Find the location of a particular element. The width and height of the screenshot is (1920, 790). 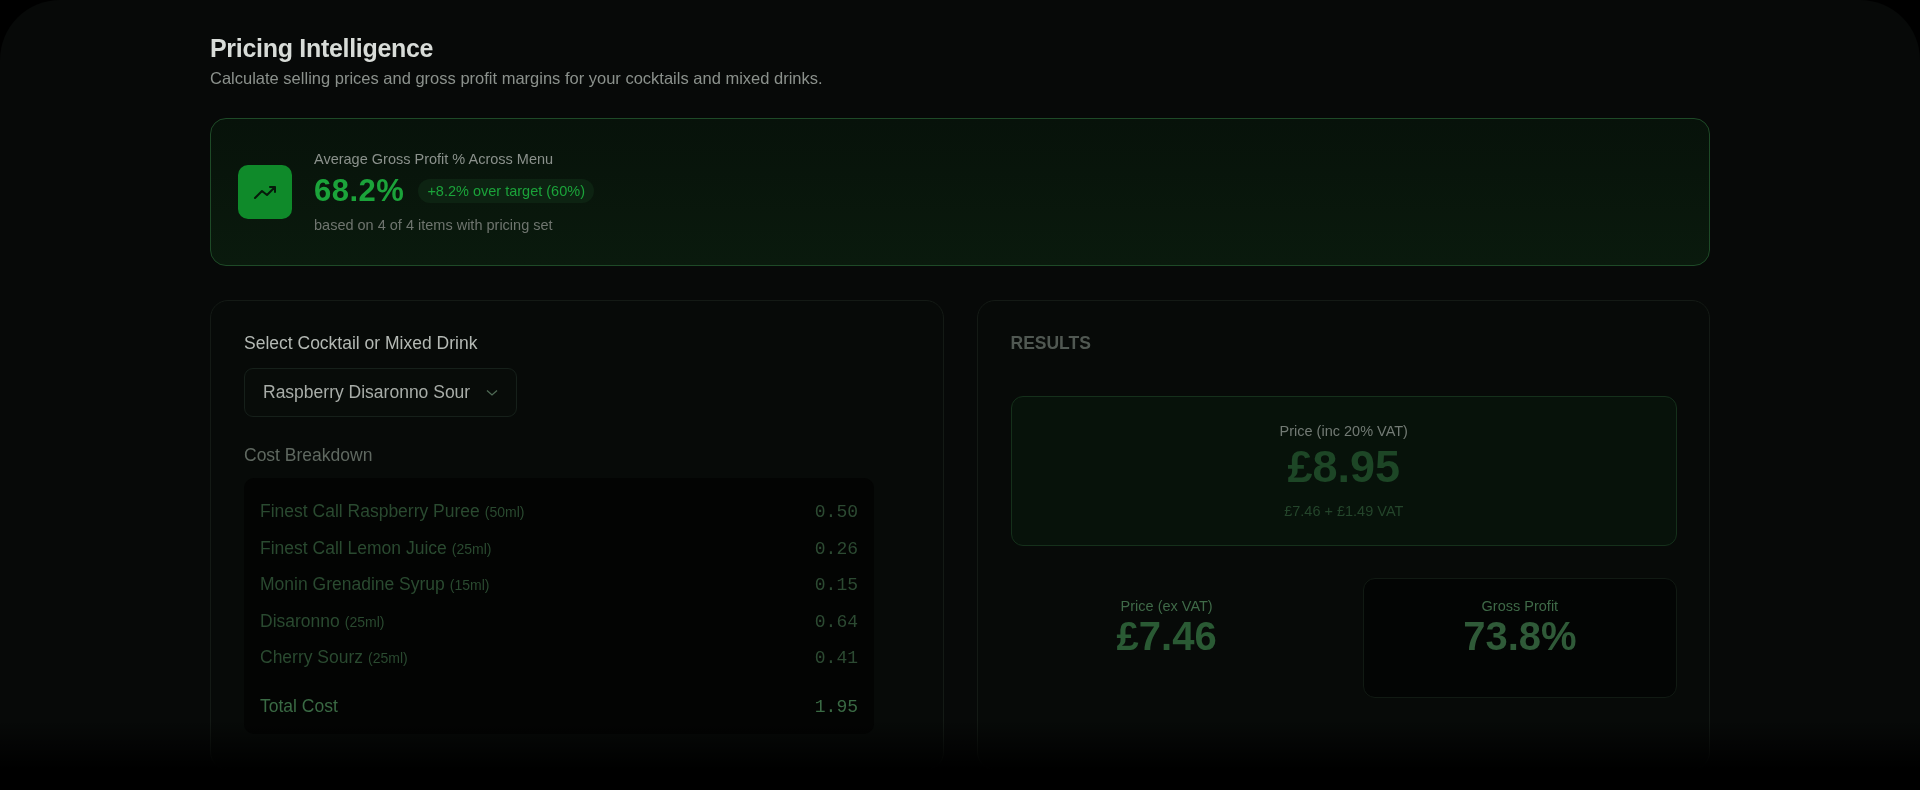

ingredient-name: Finest Call Raspberry Puree is located at coordinates (370, 511).